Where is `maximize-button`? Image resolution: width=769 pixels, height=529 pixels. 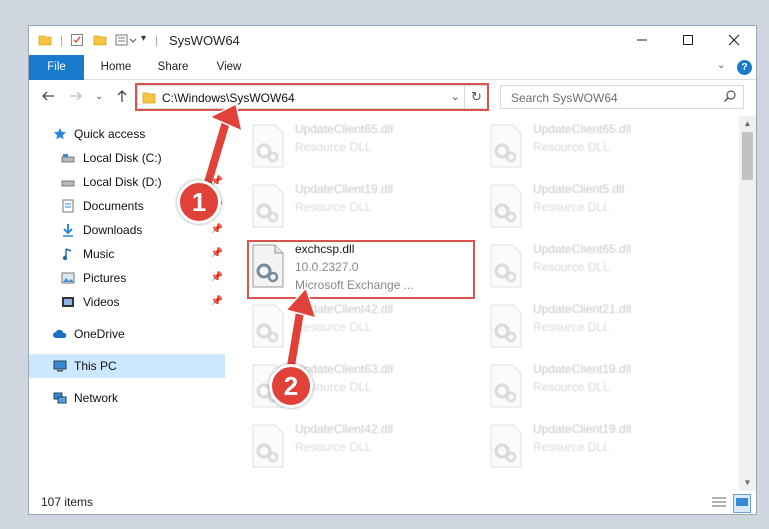
maximize-button is located at coordinates (688, 40).